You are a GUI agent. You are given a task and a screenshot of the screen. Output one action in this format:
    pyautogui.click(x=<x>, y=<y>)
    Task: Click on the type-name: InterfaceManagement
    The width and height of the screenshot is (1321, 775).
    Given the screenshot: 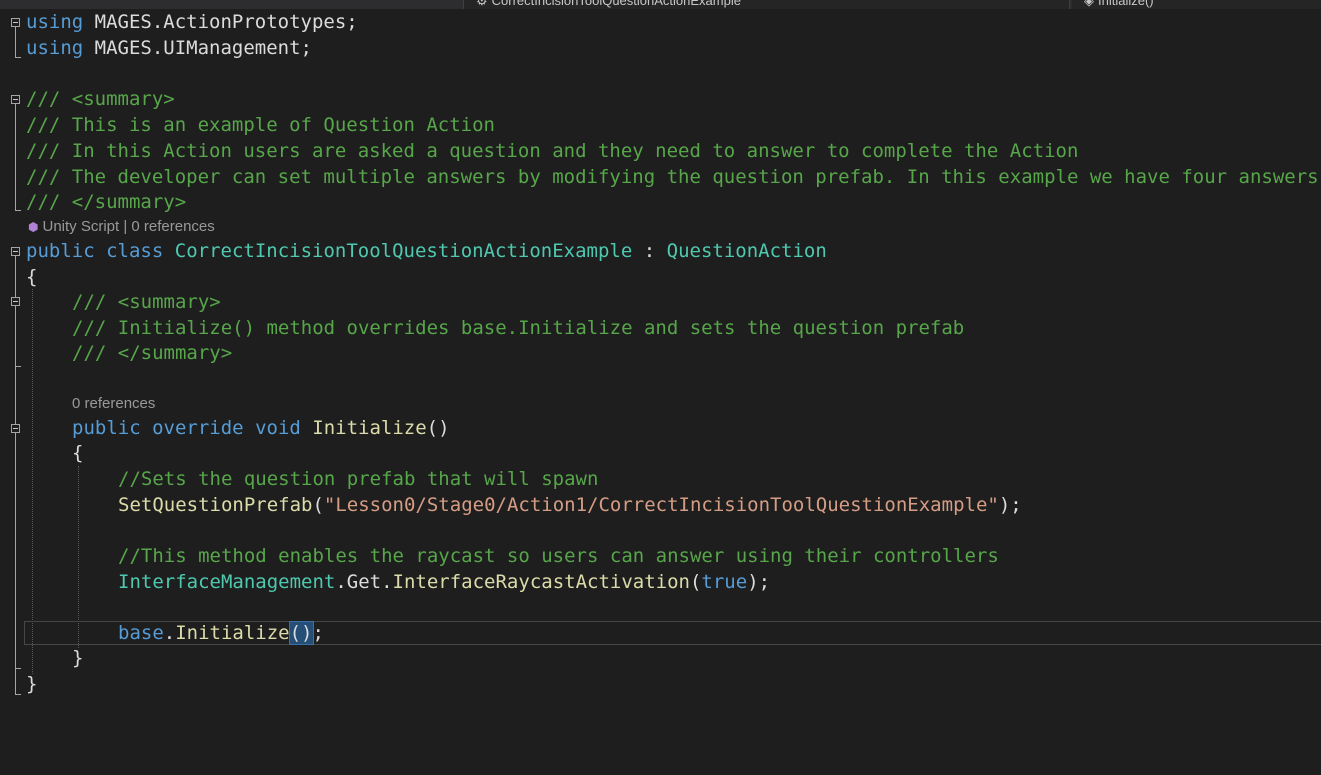 What is the action you would take?
    pyautogui.click(x=227, y=582)
    